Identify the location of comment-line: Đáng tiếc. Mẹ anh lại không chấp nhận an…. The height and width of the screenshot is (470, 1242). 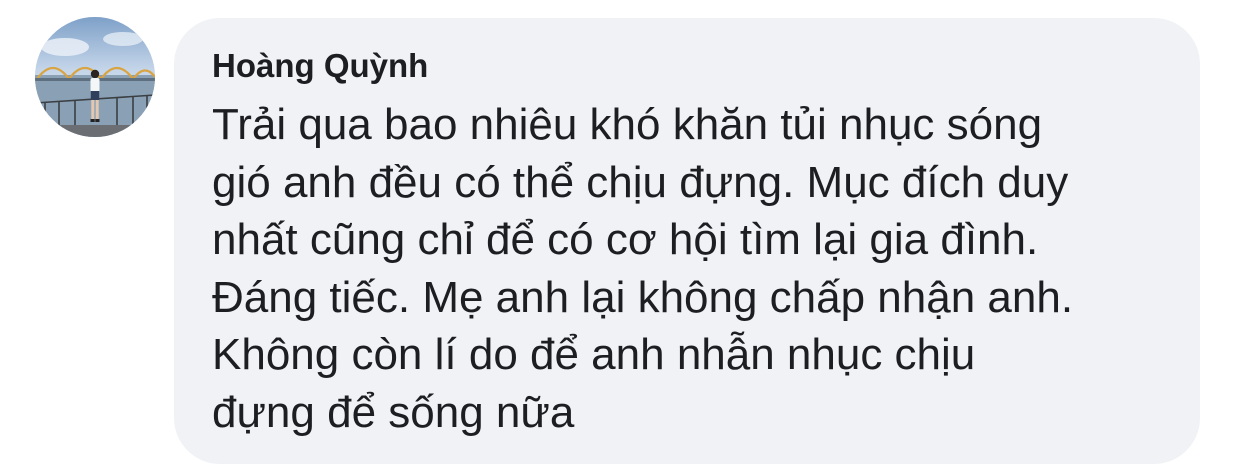
(643, 297).